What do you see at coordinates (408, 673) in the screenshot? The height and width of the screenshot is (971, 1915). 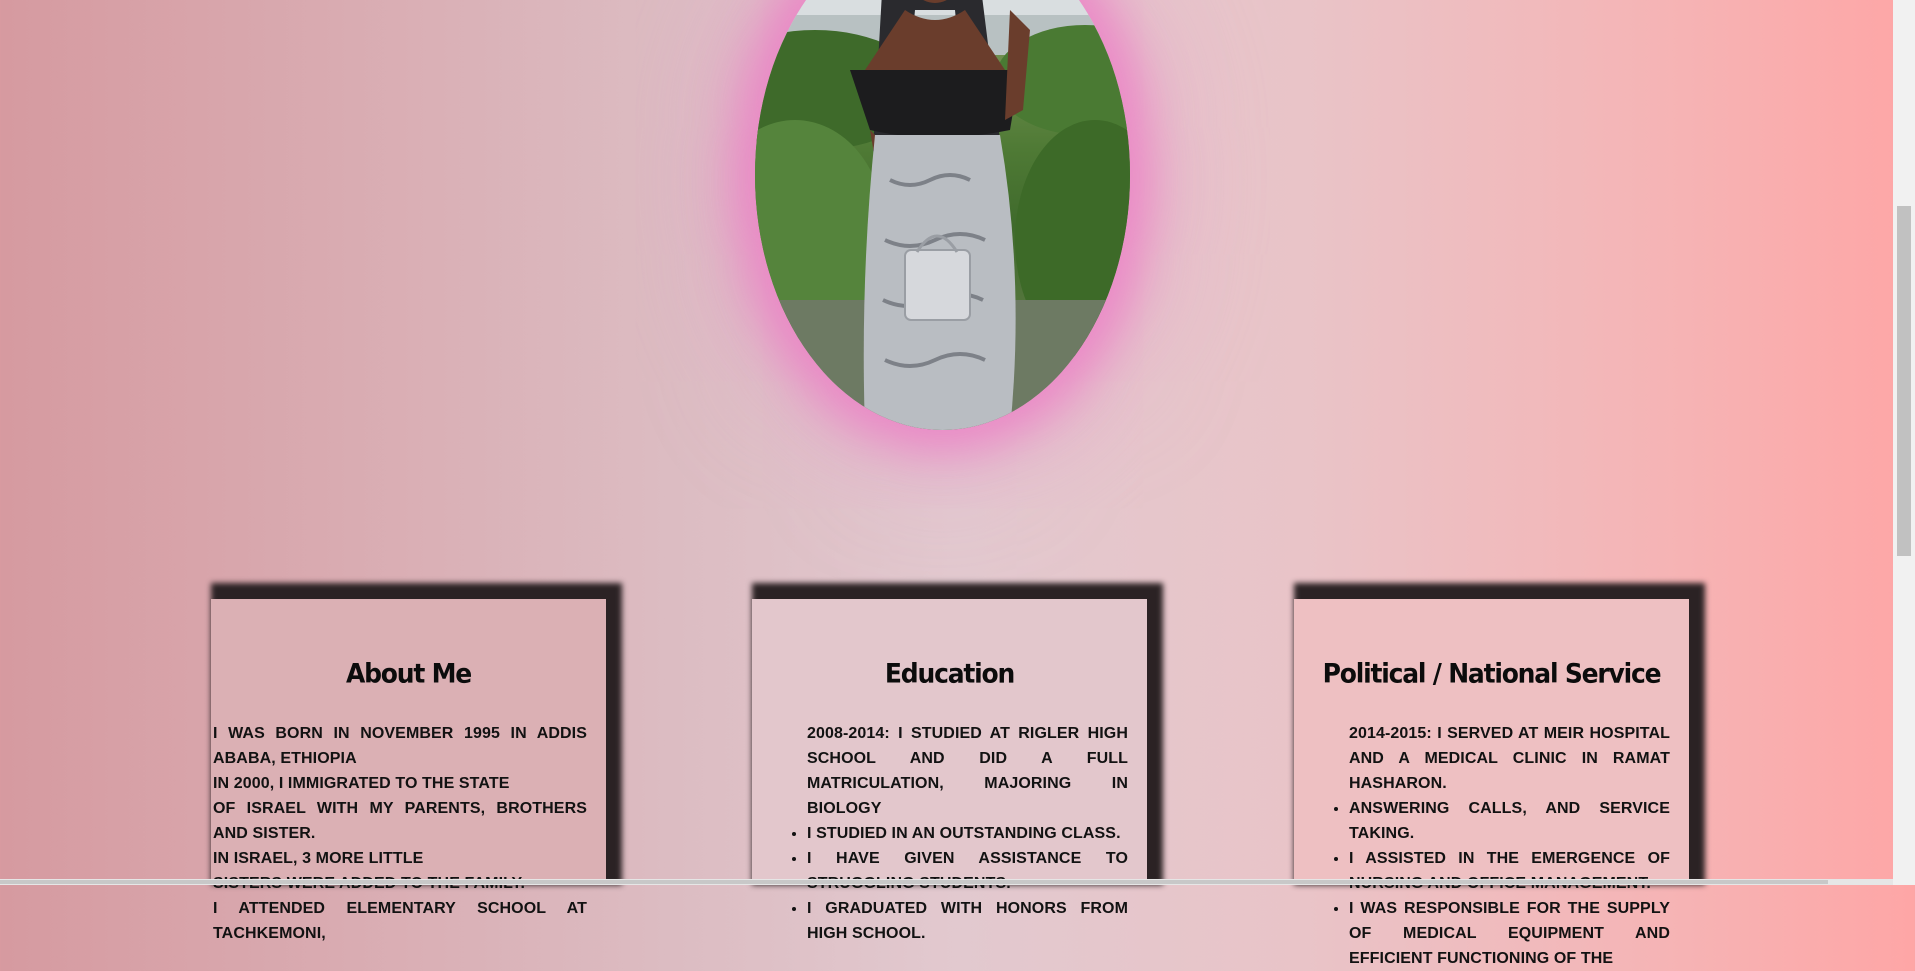 I see `about-me-title: About Me` at bounding box center [408, 673].